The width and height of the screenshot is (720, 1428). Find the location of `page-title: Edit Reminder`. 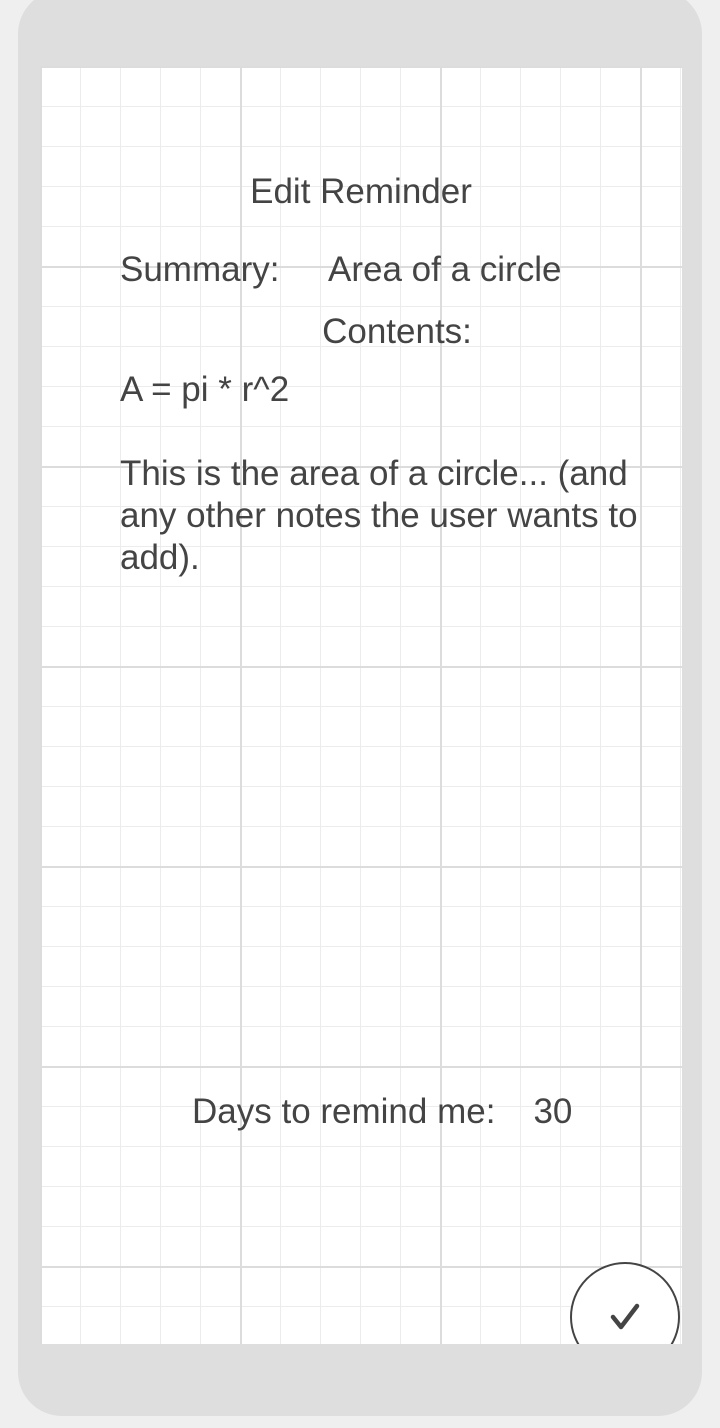

page-title: Edit Reminder is located at coordinates (361, 191).